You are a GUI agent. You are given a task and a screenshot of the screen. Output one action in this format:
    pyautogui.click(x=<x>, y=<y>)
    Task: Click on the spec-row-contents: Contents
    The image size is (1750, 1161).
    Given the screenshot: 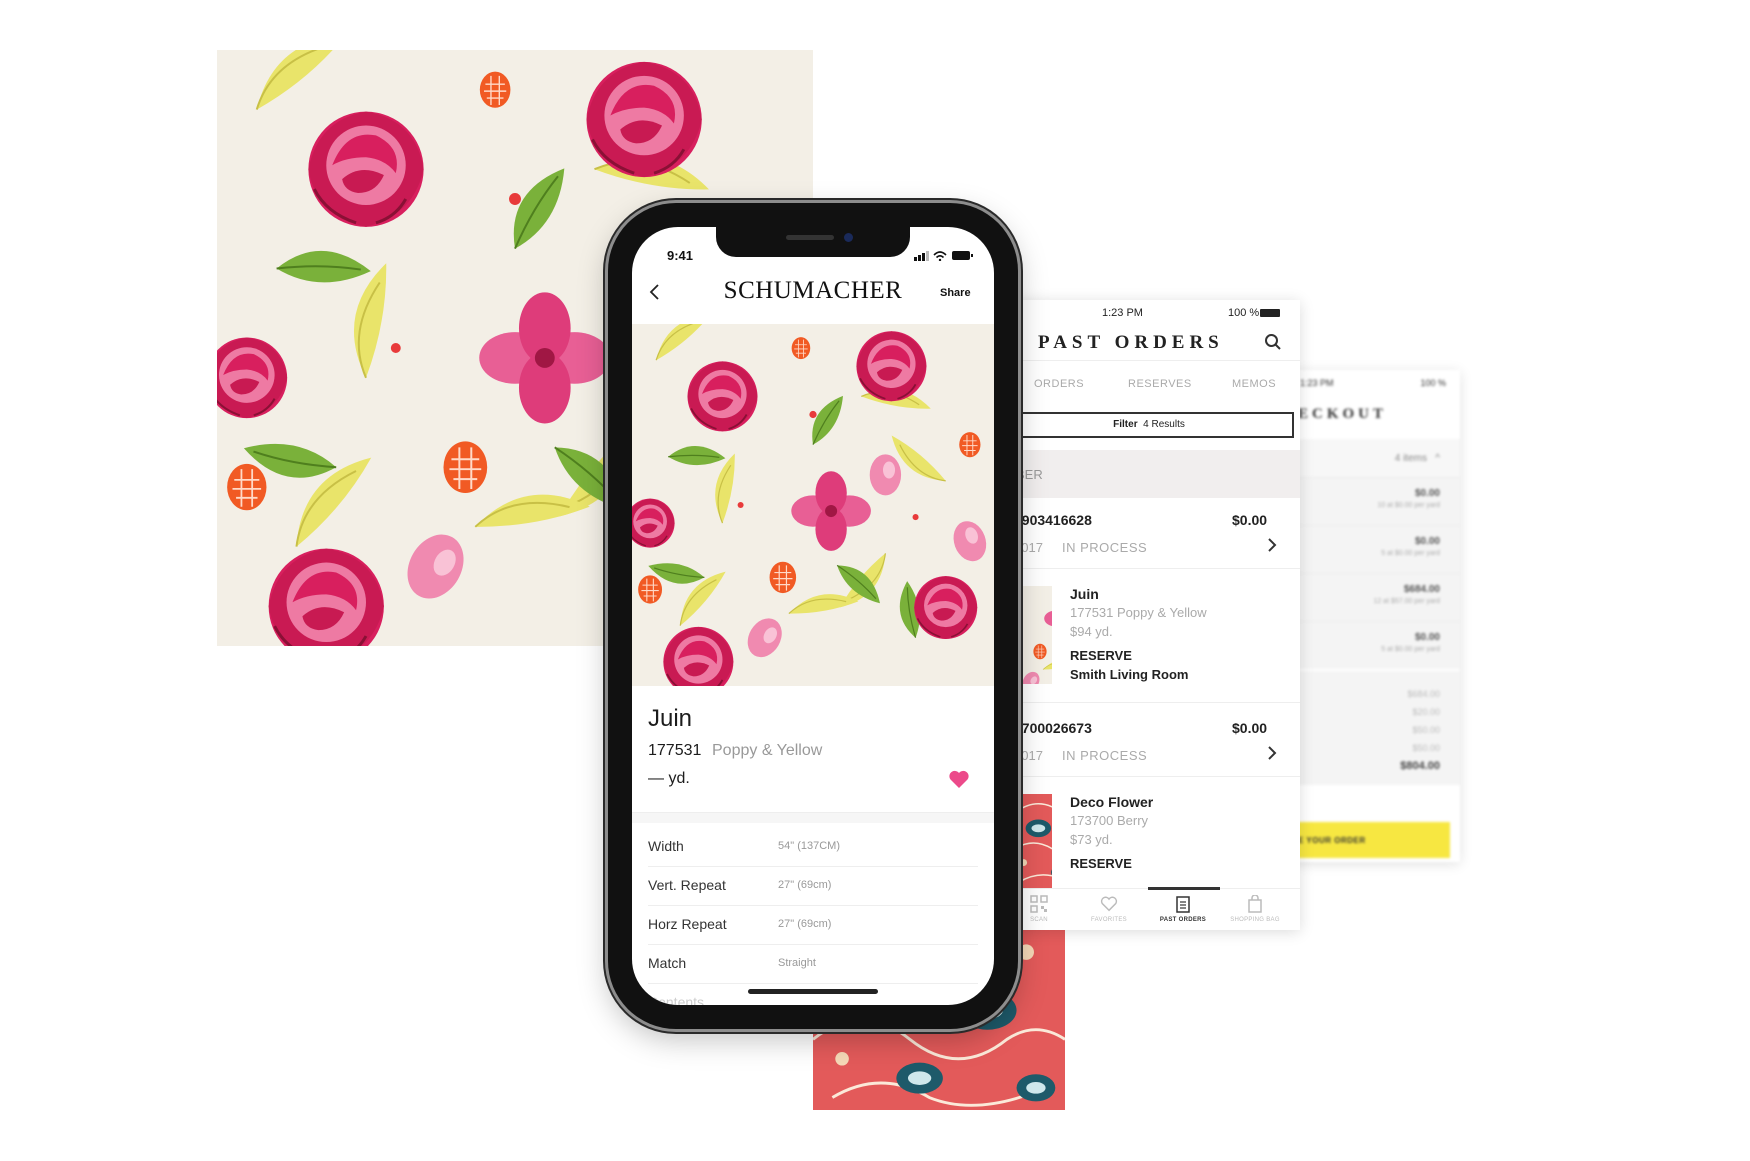 What is the action you would take?
    pyautogui.click(x=813, y=994)
    